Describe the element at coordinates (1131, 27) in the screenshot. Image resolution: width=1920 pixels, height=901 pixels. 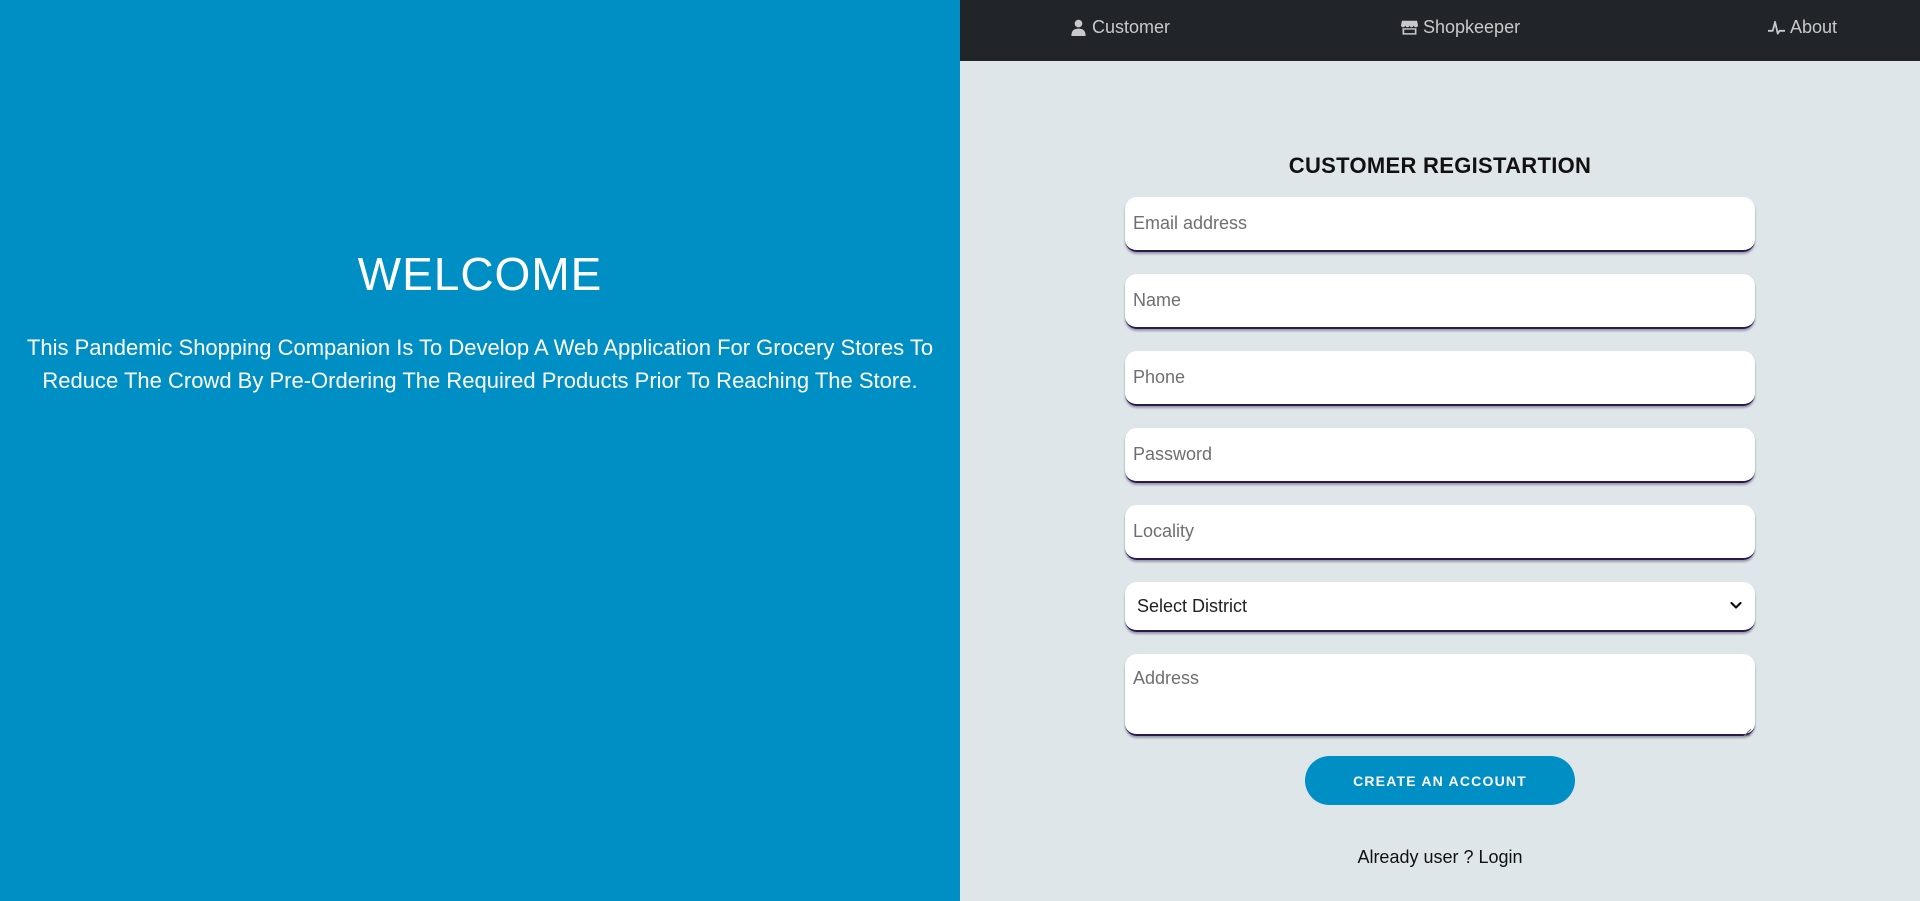
I see `nav-customer-label: Customer` at that location.